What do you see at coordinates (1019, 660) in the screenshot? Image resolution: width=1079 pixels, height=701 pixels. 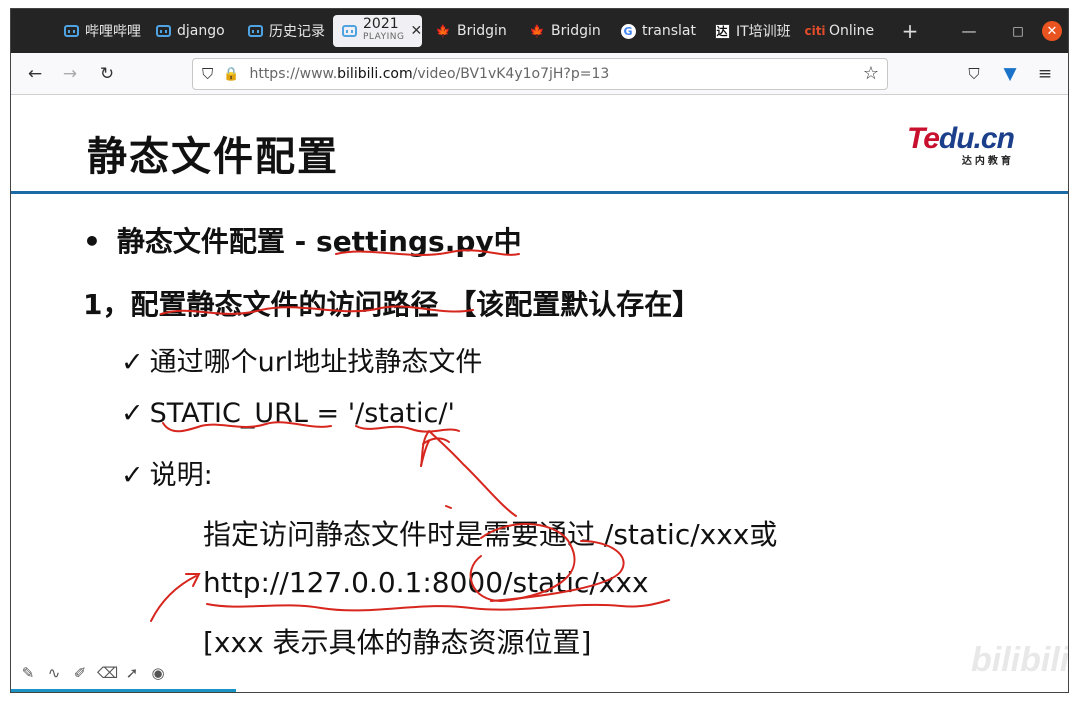 I see `bilibili-watermark: bilibili` at bounding box center [1019, 660].